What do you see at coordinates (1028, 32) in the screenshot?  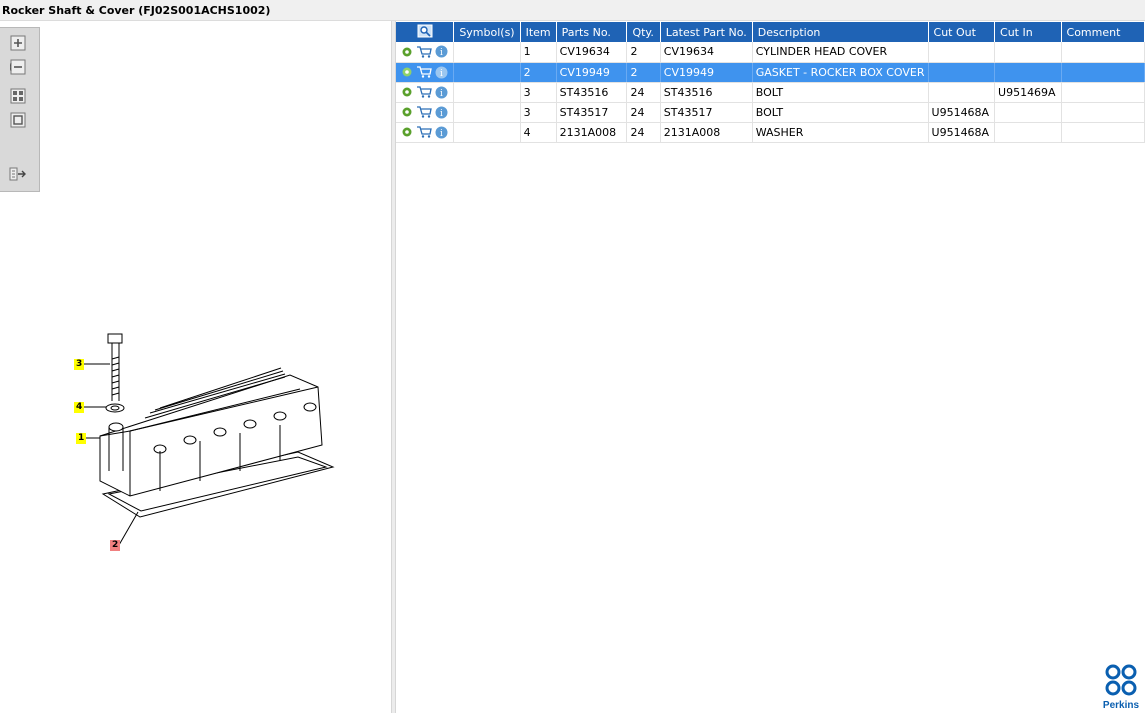 I see `column-header-cut-in: Cut In` at bounding box center [1028, 32].